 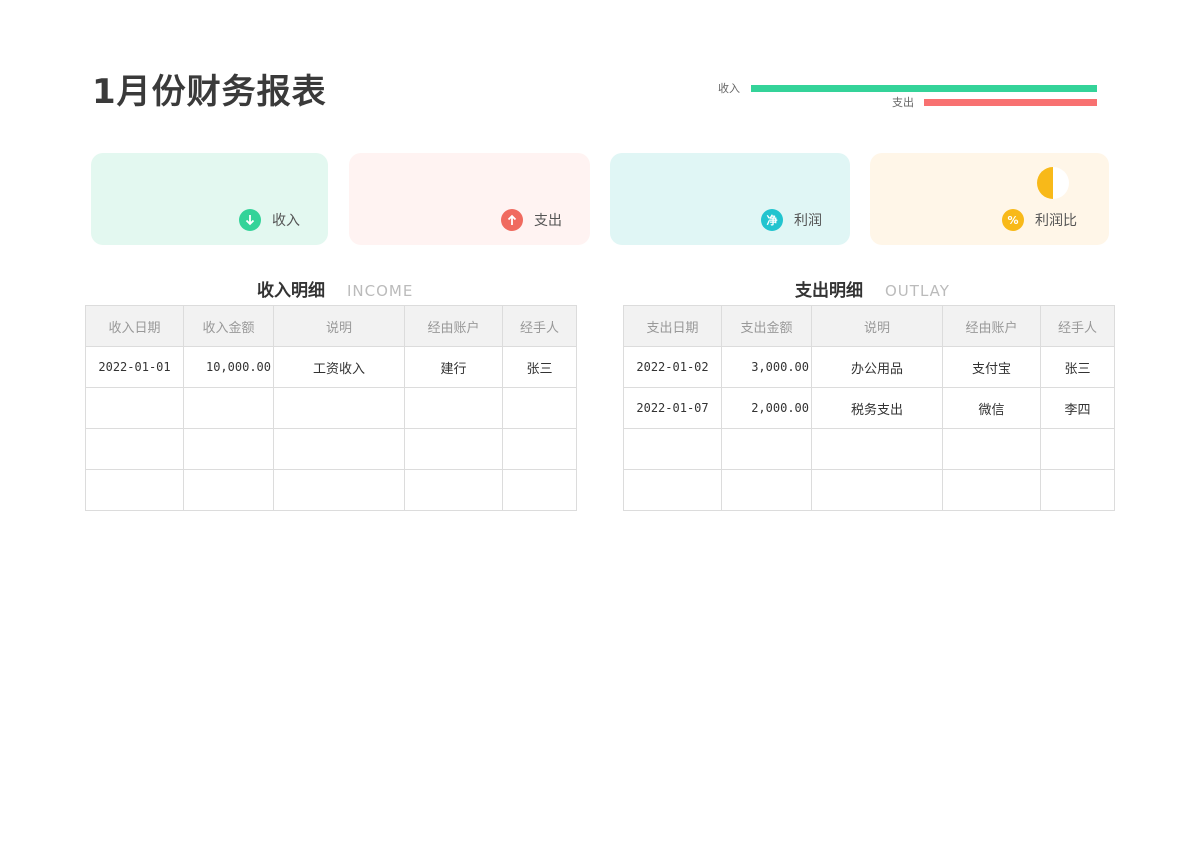 What do you see at coordinates (469, 199) in the screenshot?
I see `outlay-card: 支出` at bounding box center [469, 199].